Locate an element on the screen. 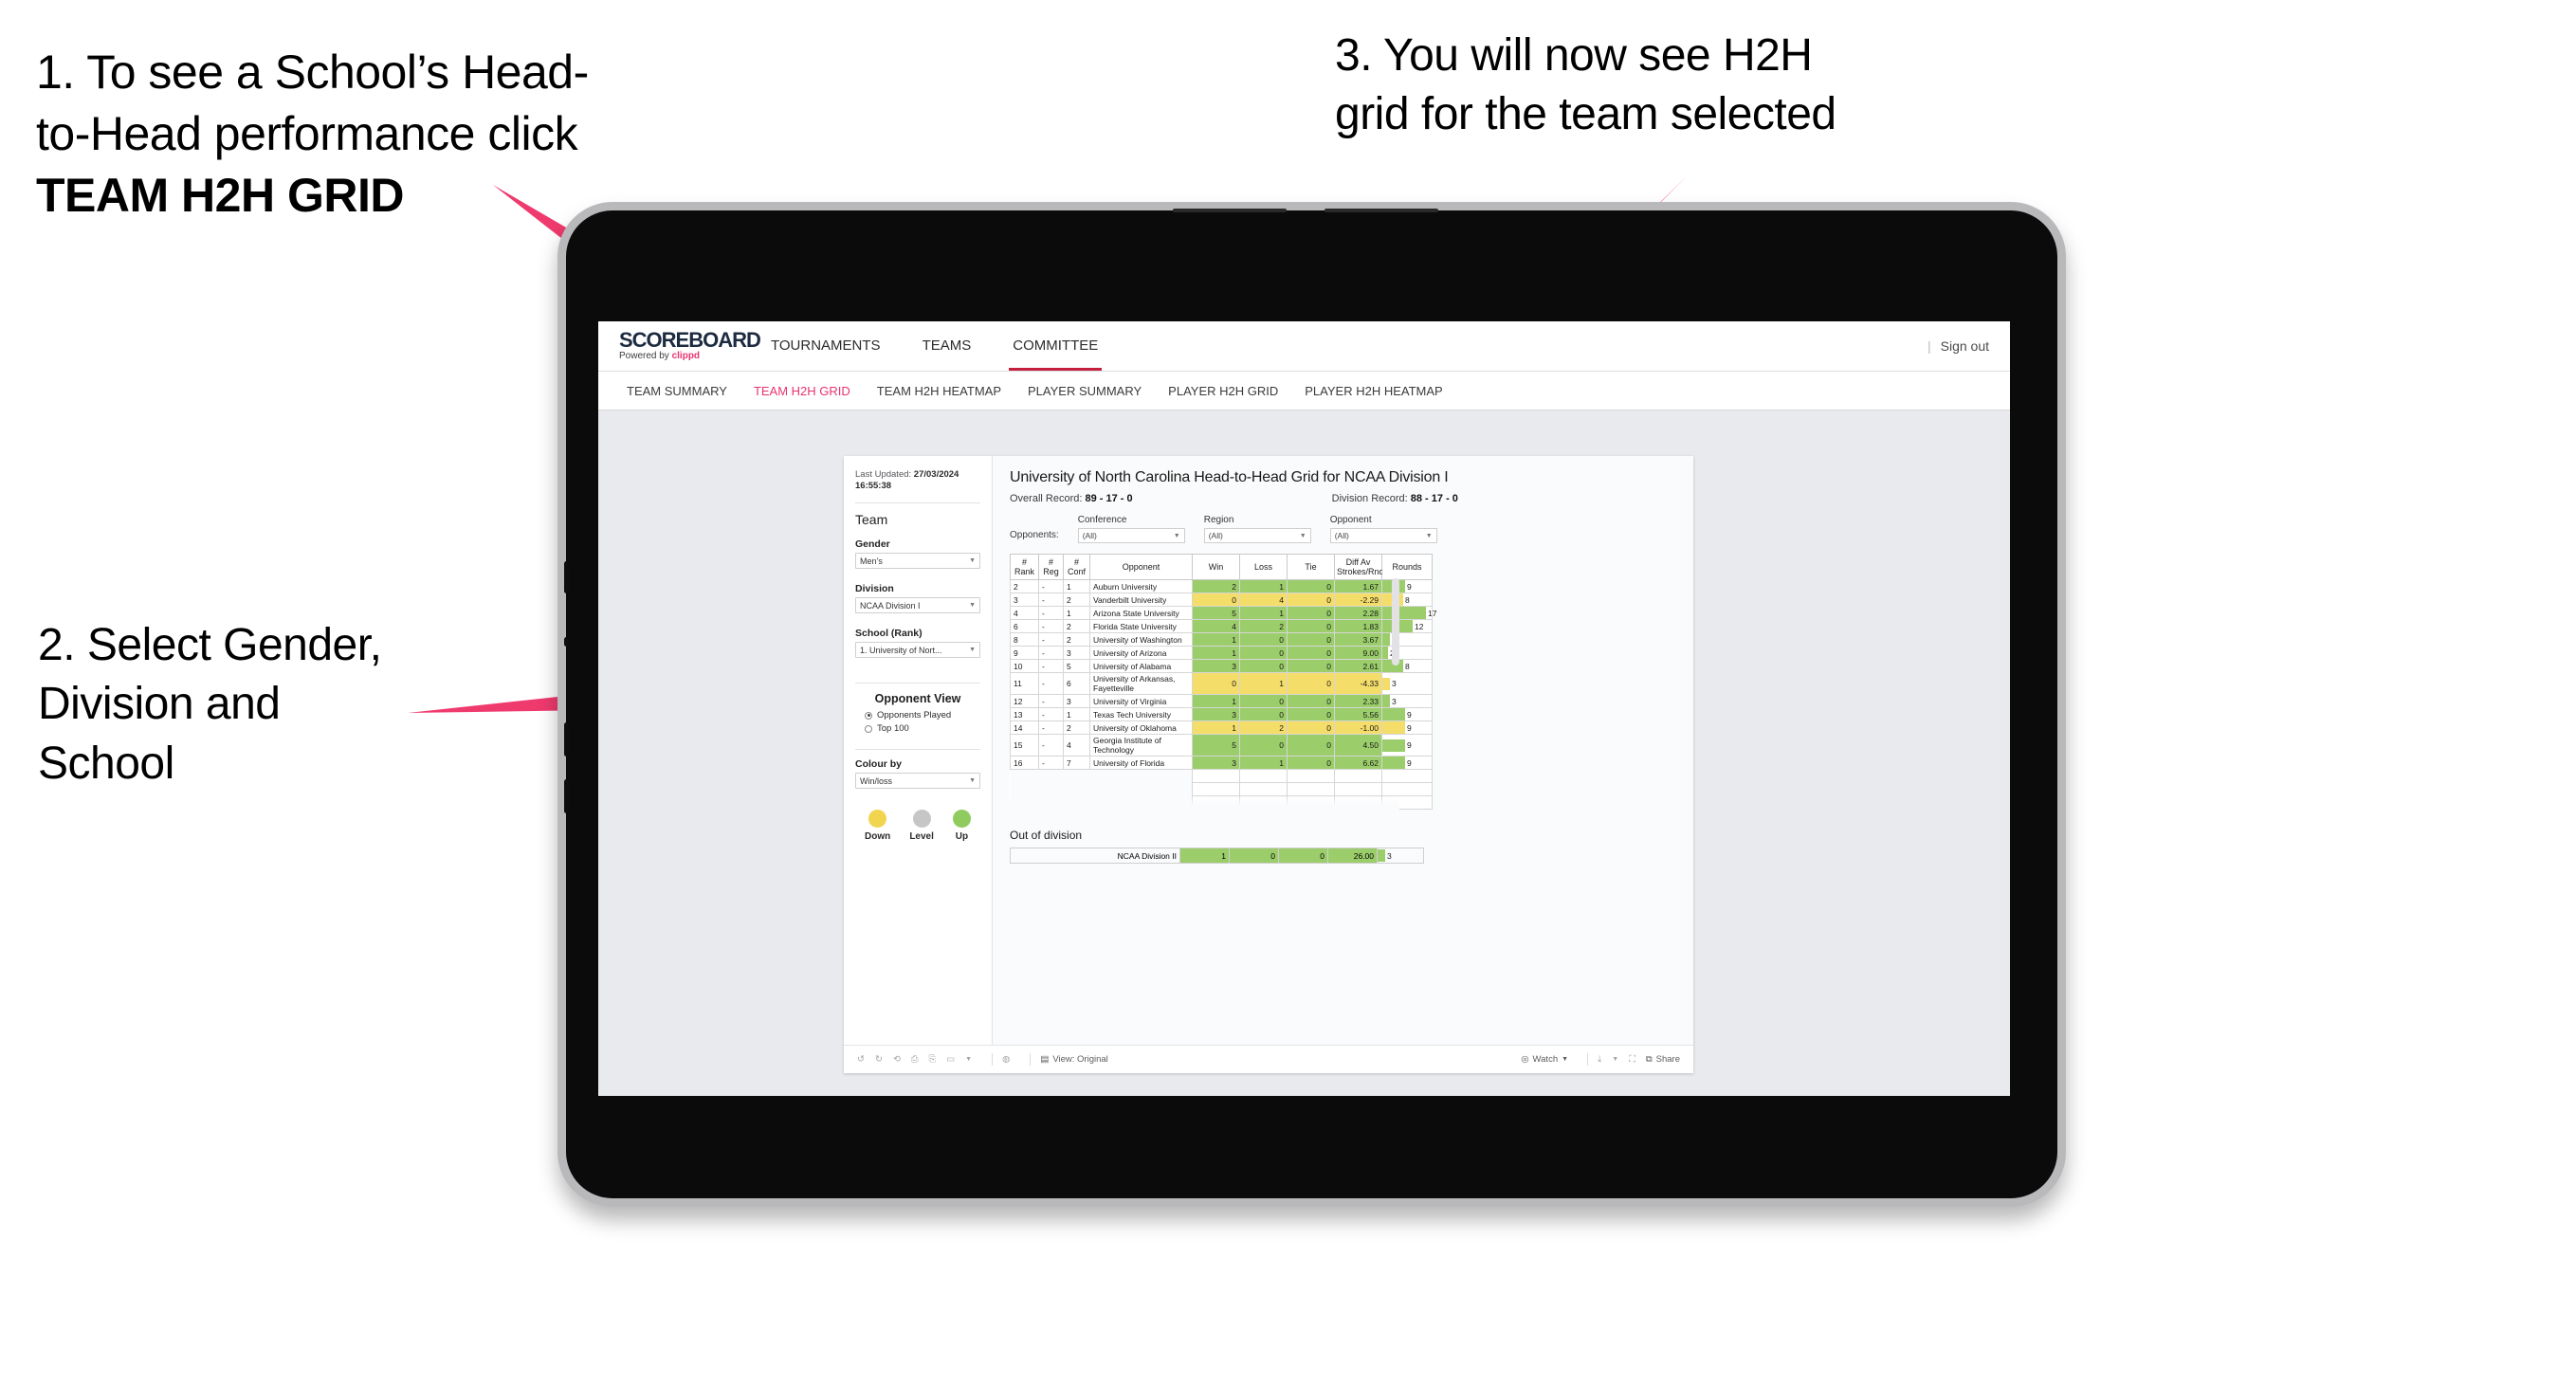  rounds-bar-cell: 9 is located at coordinates (1407, 763).